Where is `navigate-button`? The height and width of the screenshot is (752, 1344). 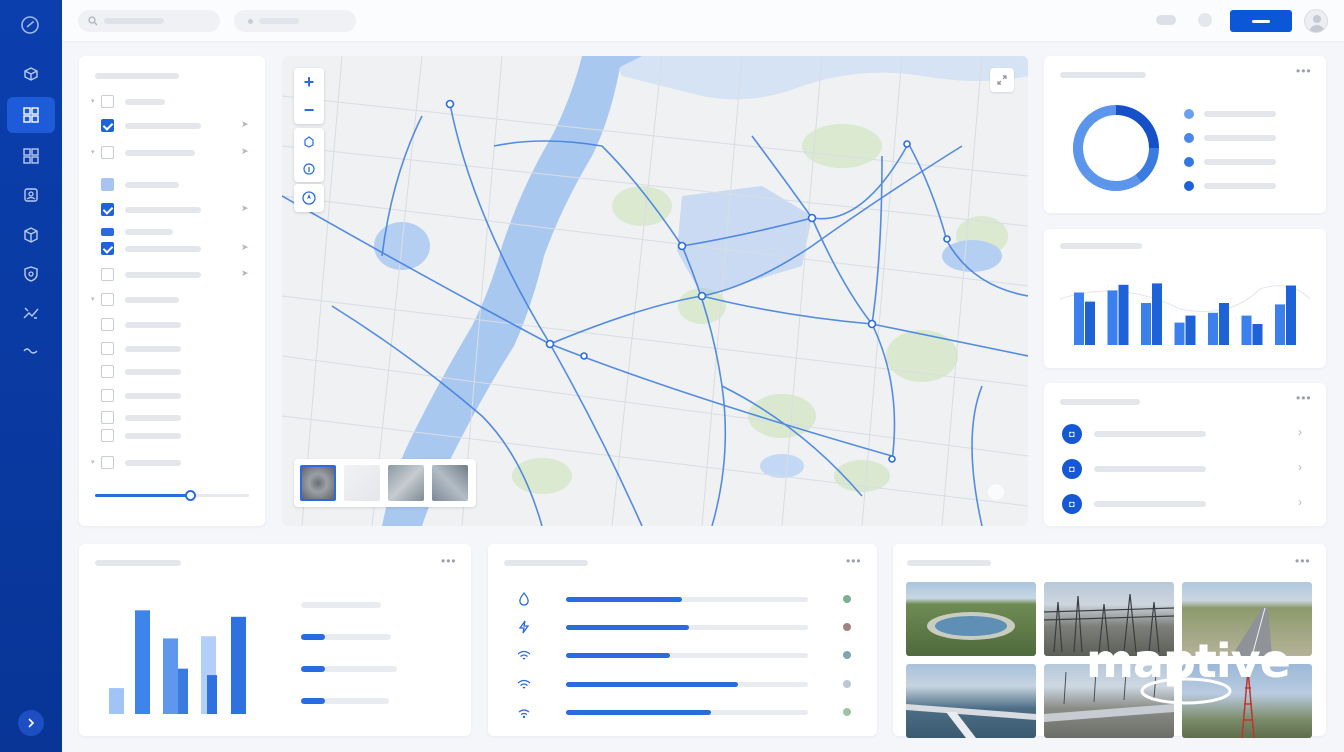 navigate-button is located at coordinates (309, 198).